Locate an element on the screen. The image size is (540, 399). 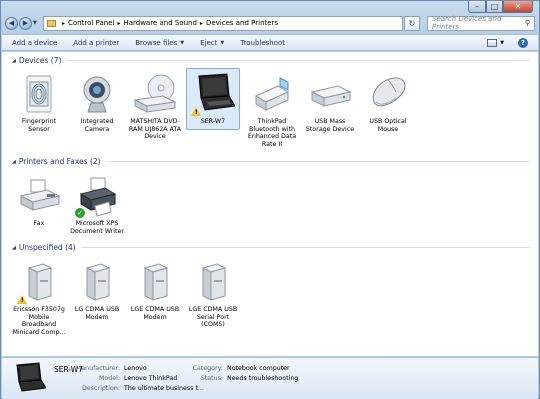
device-usb-optical-mouse: USB Optical Mouse is located at coordinates (388, 102).